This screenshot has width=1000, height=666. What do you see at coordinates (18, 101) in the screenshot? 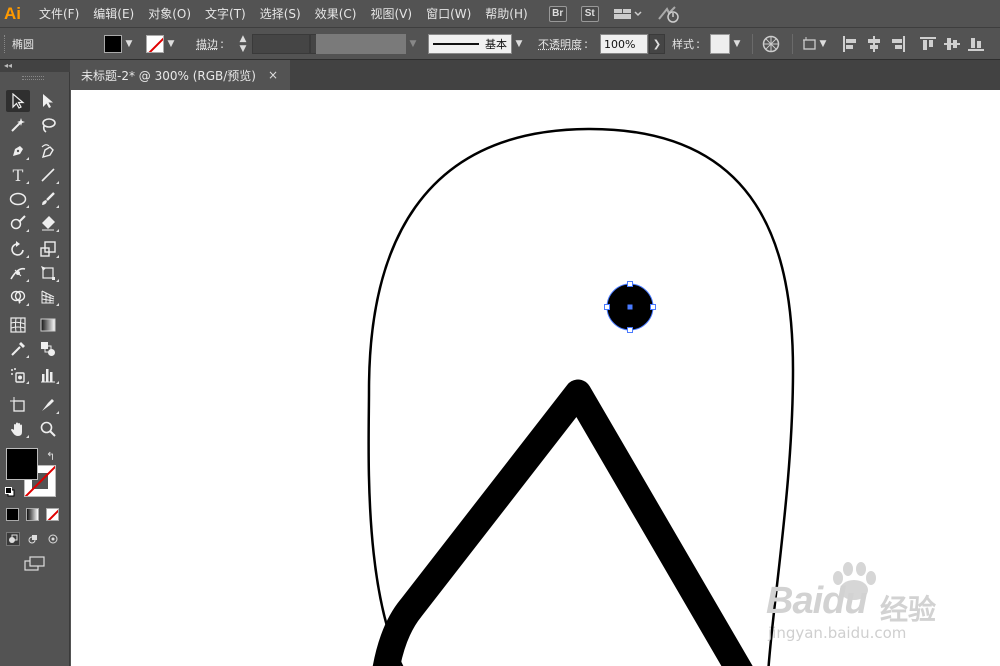
I see `selection-tool-icon` at bounding box center [18, 101].